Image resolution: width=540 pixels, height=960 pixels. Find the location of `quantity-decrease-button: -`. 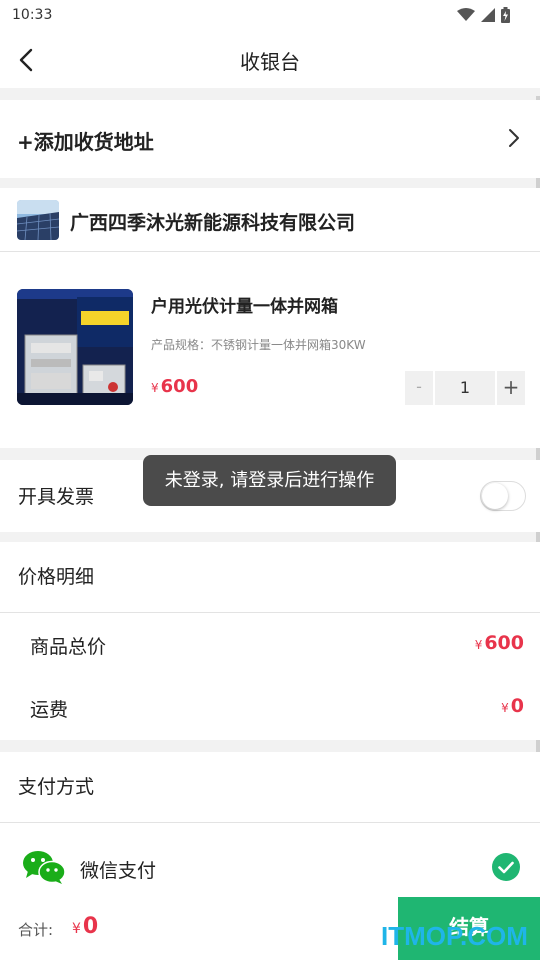

quantity-decrease-button: - is located at coordinates (419, 388).